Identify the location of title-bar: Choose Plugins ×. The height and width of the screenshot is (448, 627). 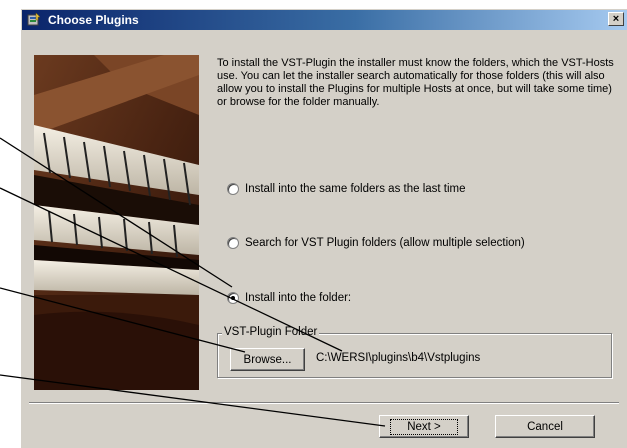
(324, 20).